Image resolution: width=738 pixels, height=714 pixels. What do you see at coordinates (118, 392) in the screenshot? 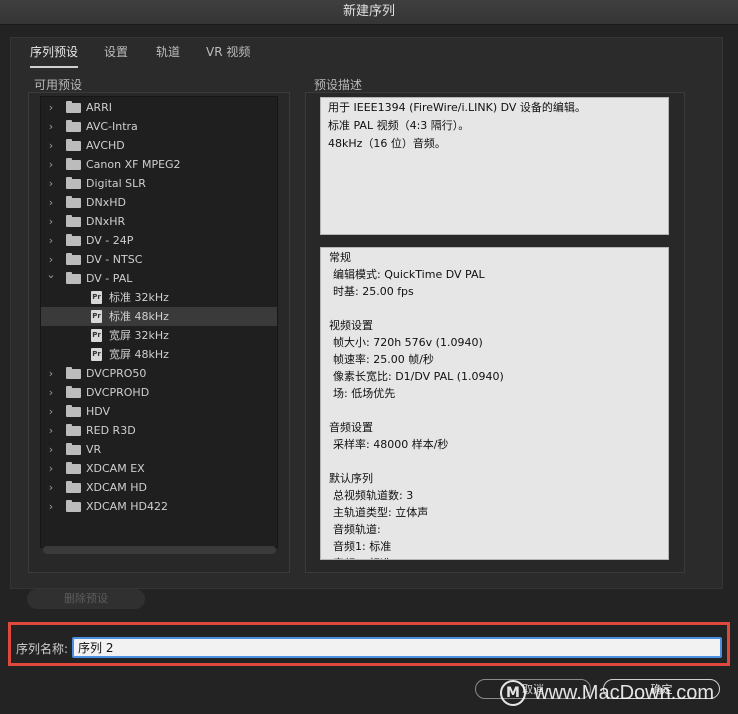
I see `tree-item-label: DVCPROHD` at bounding box center [118, 392].